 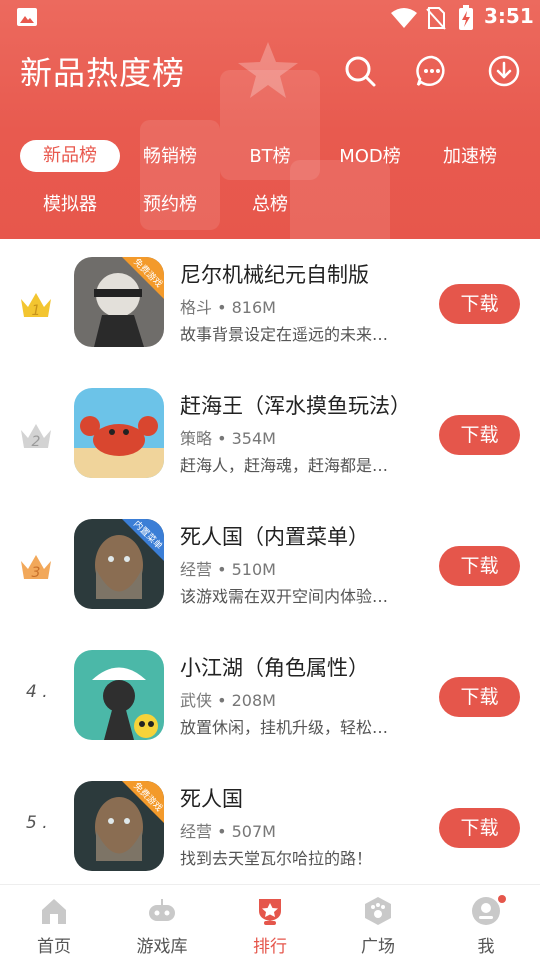 What do you see at coordinates (274, 668) in the screenshot?
I see `app-title: 小江湖（角色属性）` at bounding box center [274, 668].